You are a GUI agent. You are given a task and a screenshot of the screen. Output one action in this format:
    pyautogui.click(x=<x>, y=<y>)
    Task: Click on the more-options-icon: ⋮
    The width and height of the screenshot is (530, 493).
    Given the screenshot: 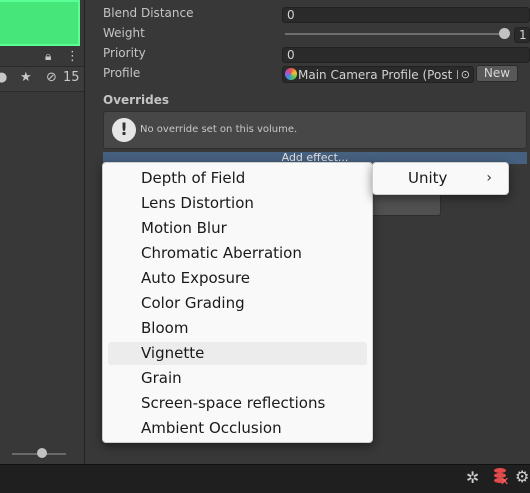 What is the action you would take?
    pyautogui.click(x=72, y=56)
    